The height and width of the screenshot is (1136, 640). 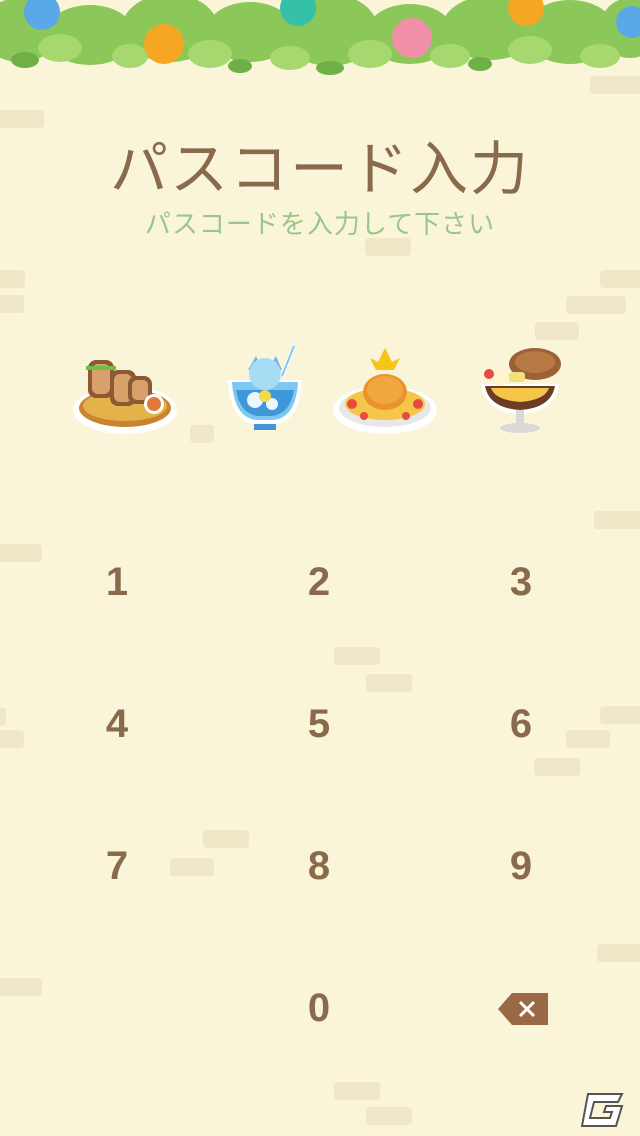 I want to click on page-title: パスコード入力, so click(x=319, y=169).